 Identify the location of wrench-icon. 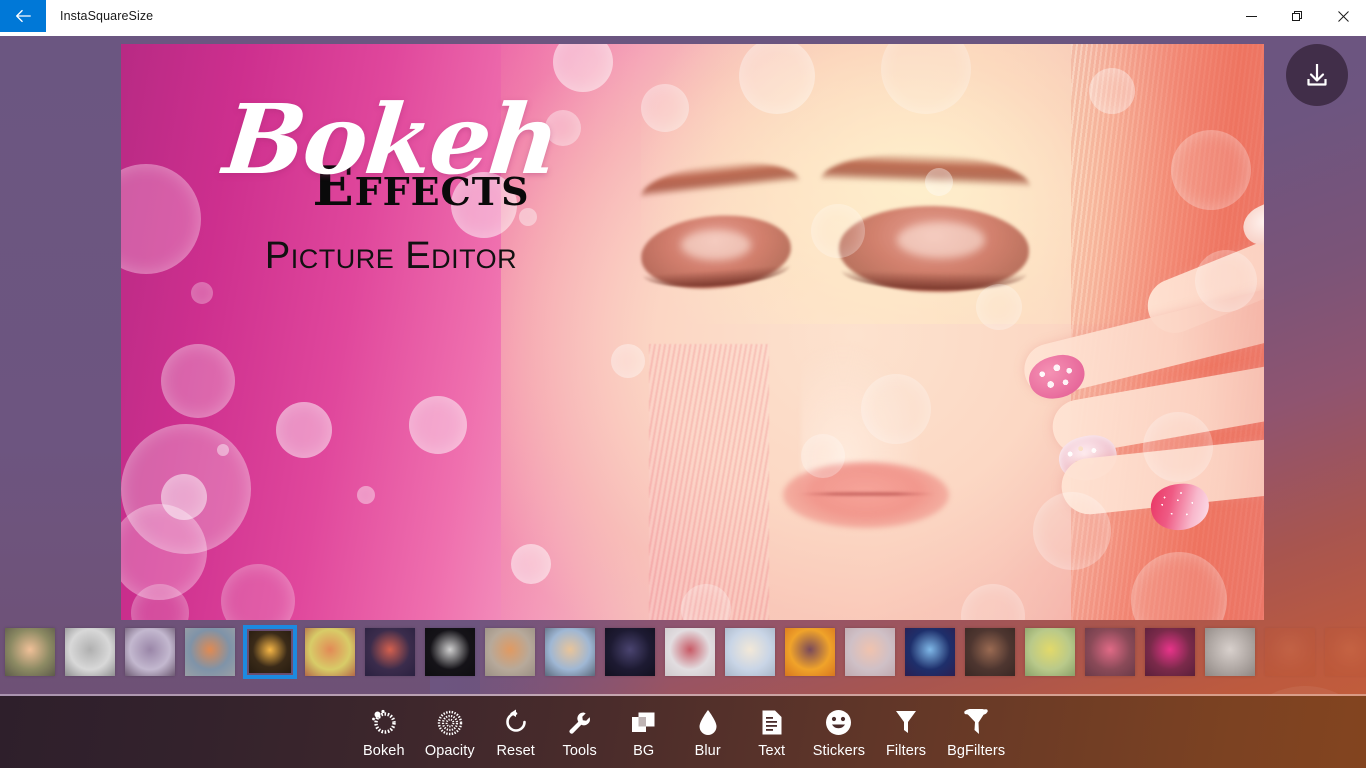
(580, 721).